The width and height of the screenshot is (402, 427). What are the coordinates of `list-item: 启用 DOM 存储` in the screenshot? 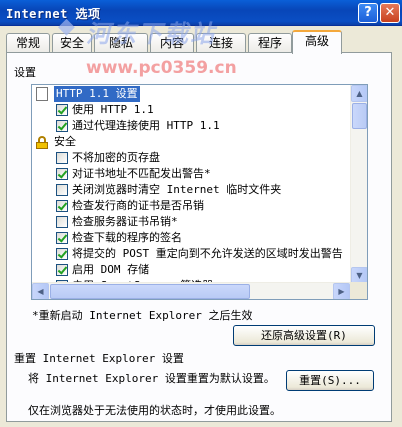 It's located at (191, 270).